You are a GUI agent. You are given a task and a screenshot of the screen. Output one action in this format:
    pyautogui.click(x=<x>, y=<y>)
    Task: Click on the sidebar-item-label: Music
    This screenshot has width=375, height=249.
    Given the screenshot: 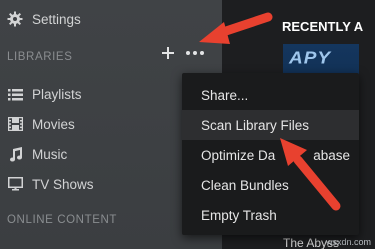 What is the action you would take?
    pyautogui.click(x=50, y=154)
    